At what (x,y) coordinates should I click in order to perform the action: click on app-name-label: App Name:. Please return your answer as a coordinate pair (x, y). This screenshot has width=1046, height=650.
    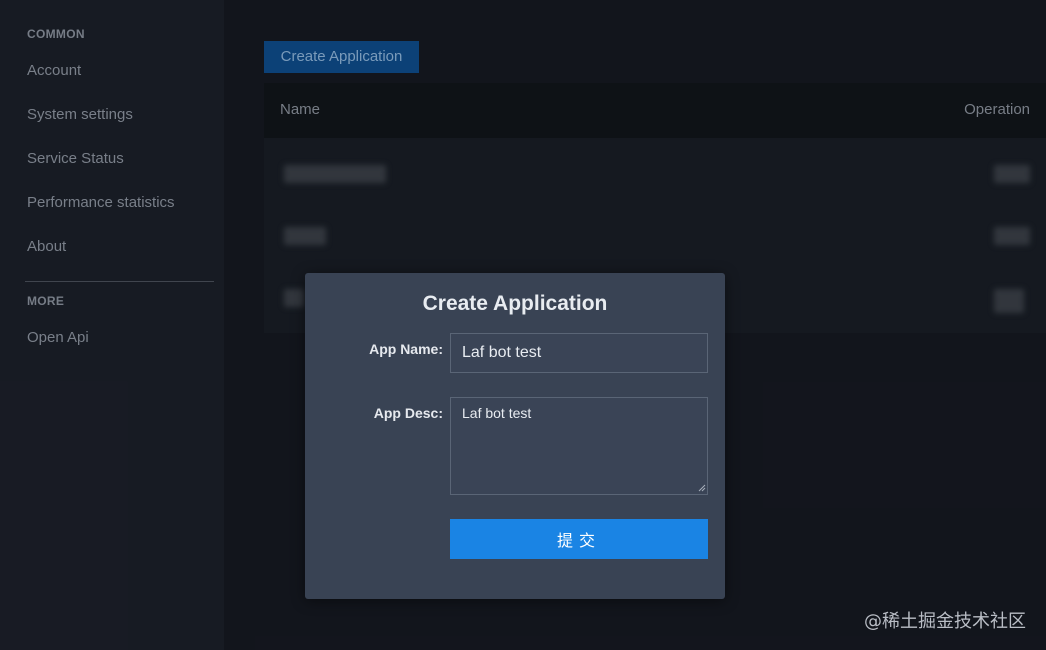
    Looking at the image, I should click on (406, 349).